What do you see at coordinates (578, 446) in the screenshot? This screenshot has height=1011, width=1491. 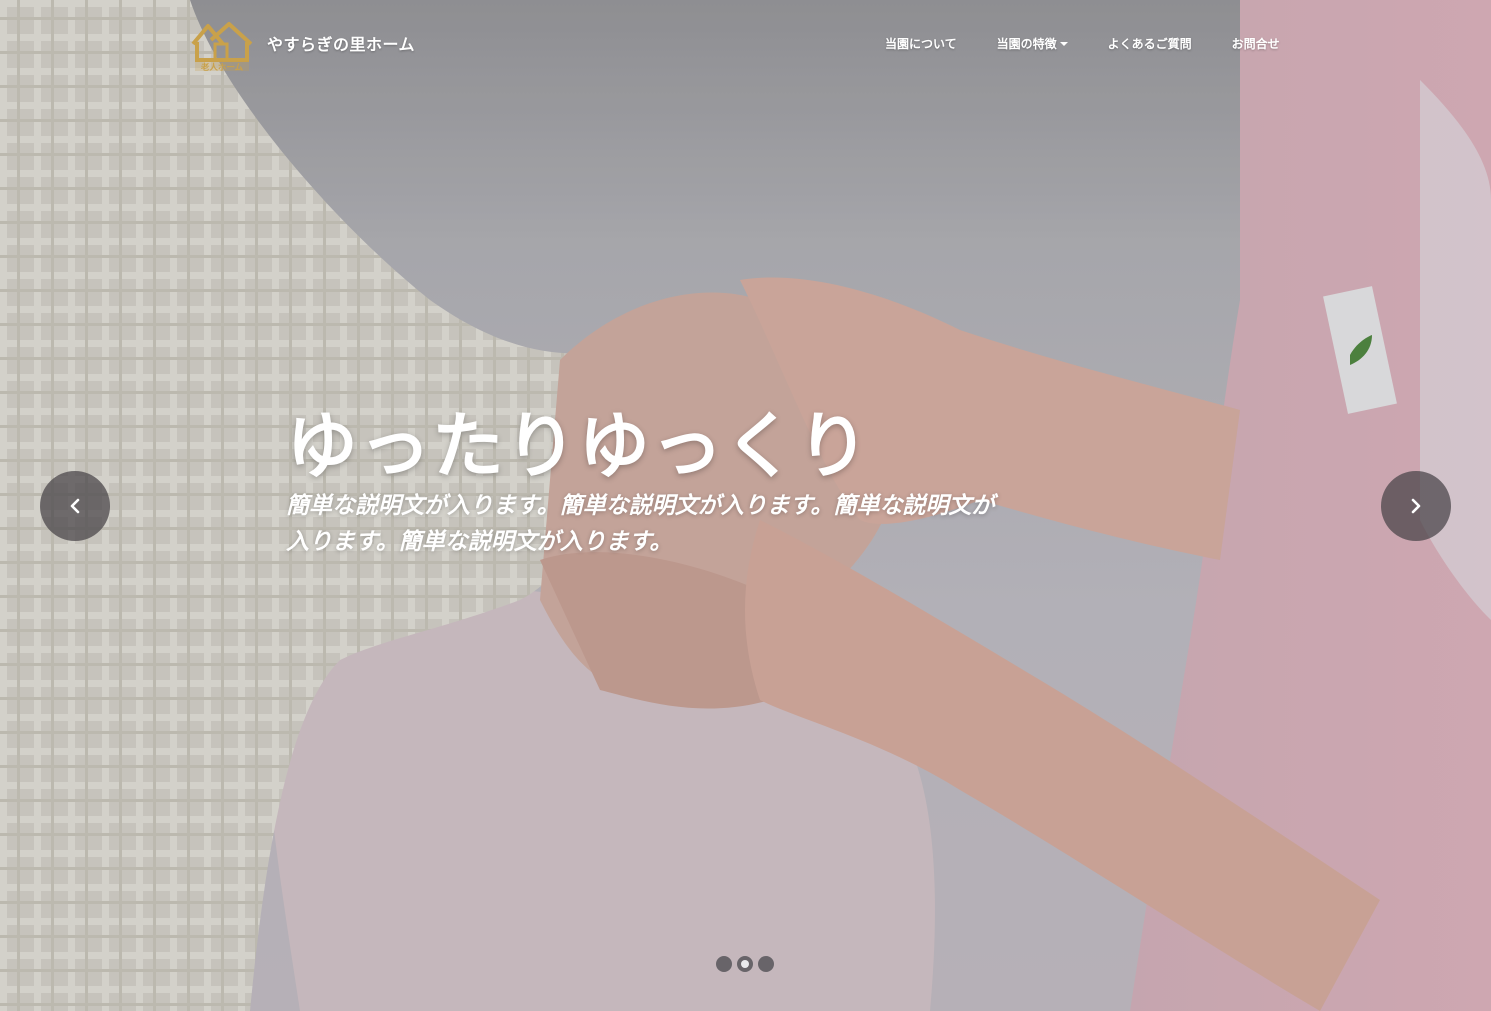 I see `slide-title: ゆったりゆっくり` at bounding box center [578, 446].